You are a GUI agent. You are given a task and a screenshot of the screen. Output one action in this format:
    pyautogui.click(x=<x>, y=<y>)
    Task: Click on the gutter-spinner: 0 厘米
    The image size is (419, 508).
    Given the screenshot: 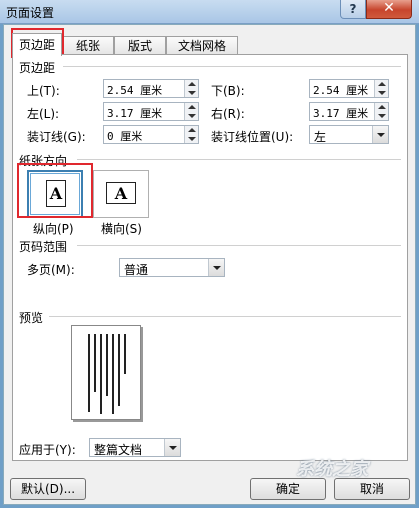 What is the action you would take?
    pyautogui.click(x=151, y=134)
    